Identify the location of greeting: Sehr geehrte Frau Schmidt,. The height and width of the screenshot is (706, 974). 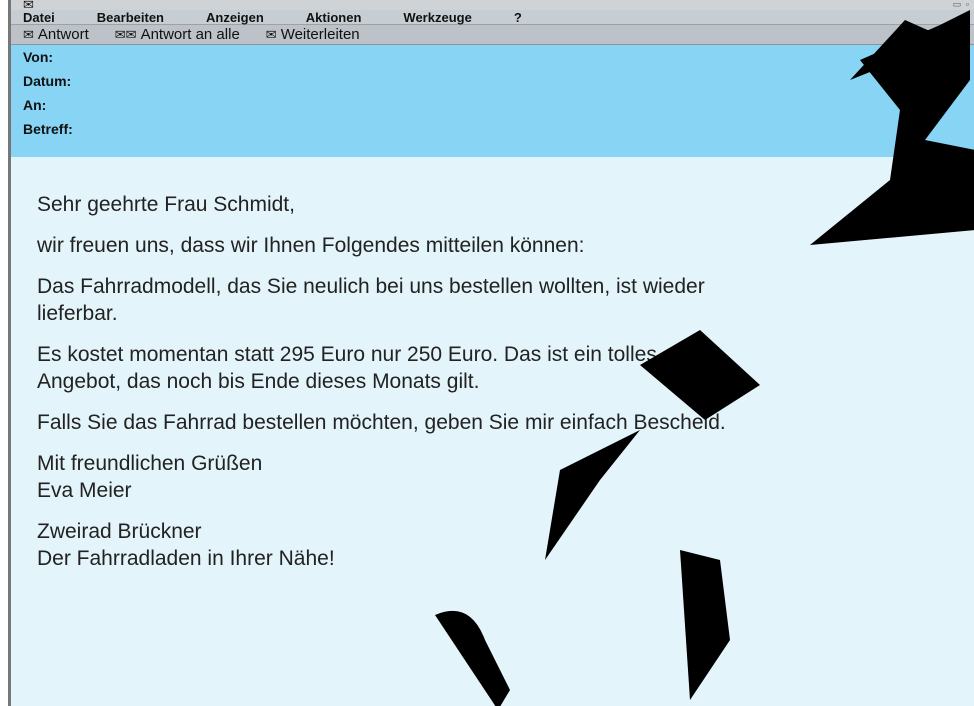
(166, 204).